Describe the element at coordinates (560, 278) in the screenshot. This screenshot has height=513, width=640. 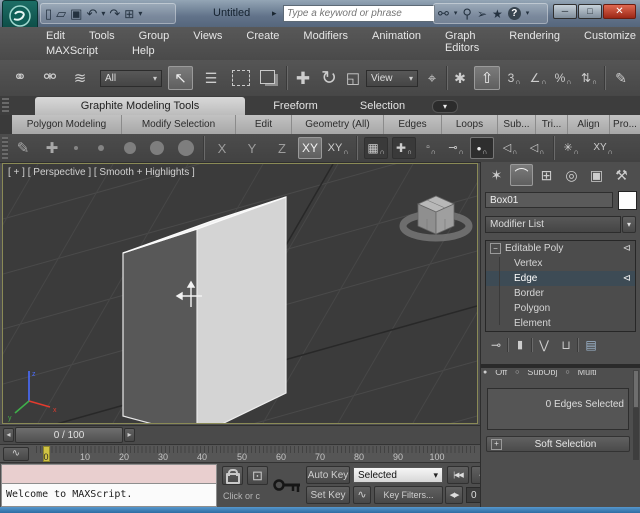
I see `stack-row-edge: Edge ⊲` at that location.